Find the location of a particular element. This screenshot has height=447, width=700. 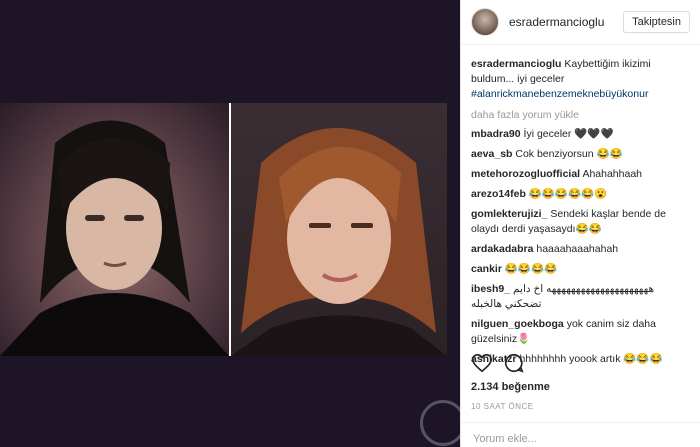

add-comment-bar is located at coordinates (580, 434).